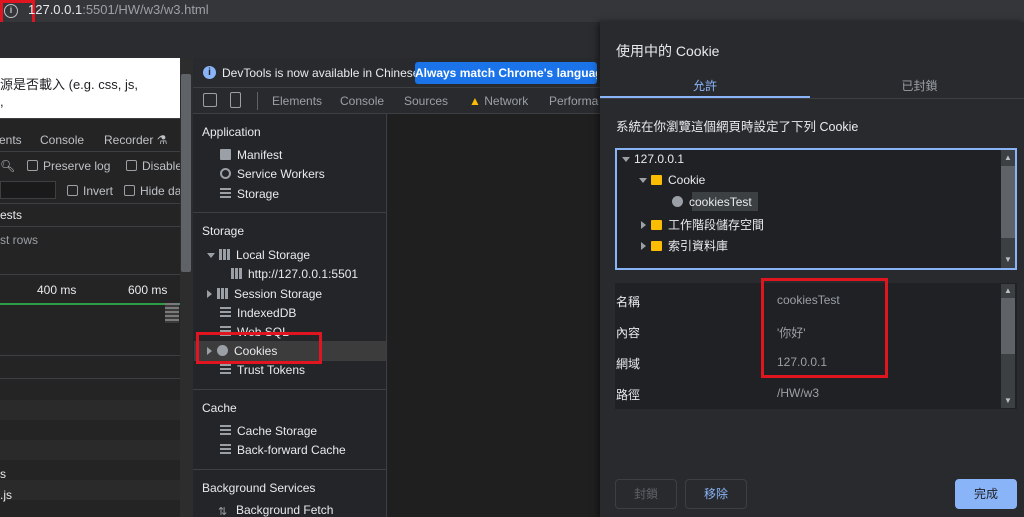 This screenshot has width=1024, height=517. Describe the element at coordinates (57, 290) in the screenshot. I see `timeline-tick-400: 400 ms` at that location.